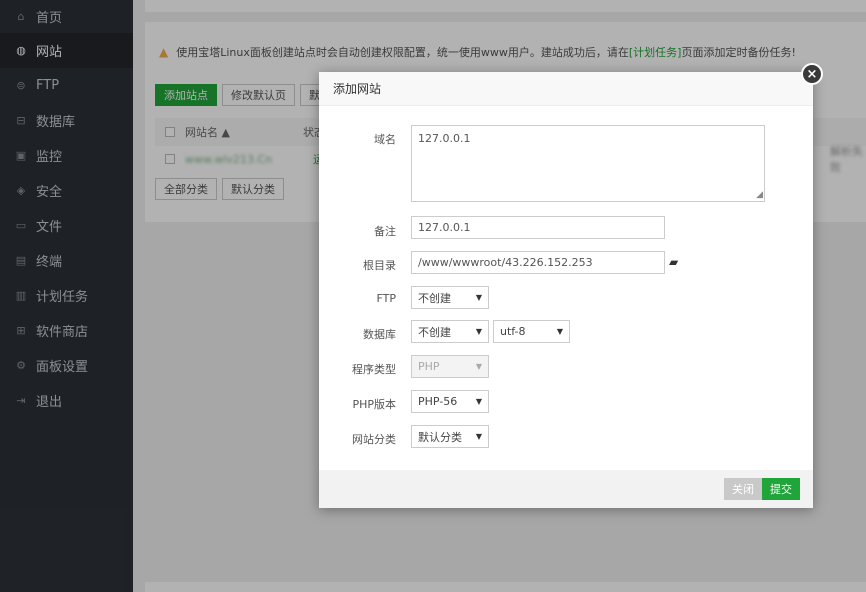 This screenshot has width=866, height=592. I want to click on charset-select: utf-8 ▼, so click(531, 331).